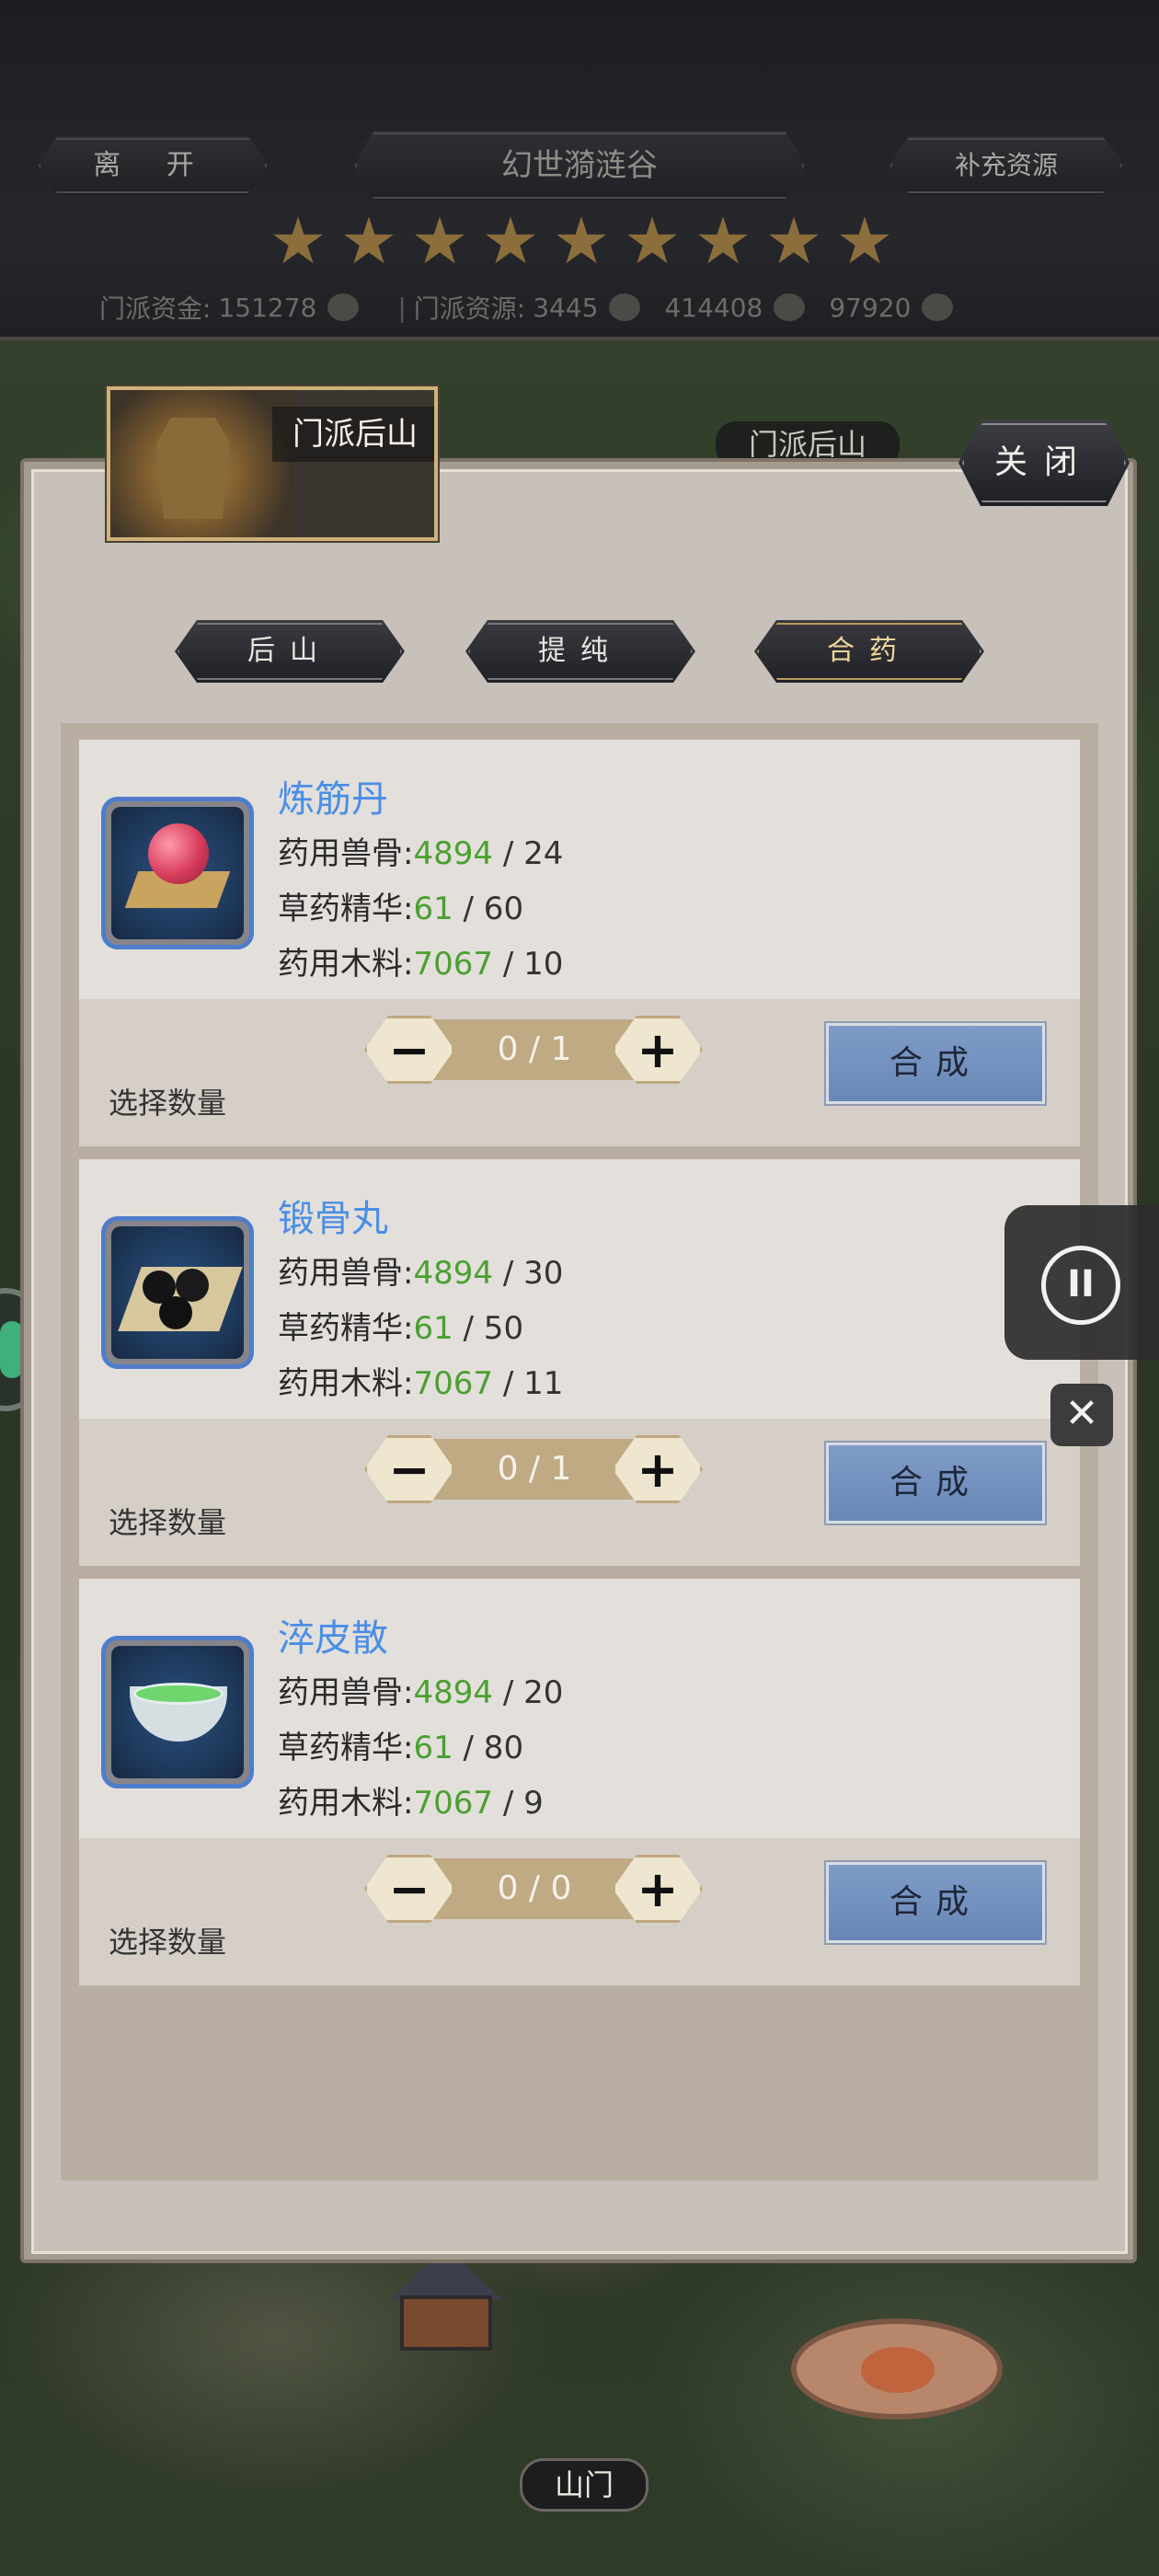  Describe the element at coordinates (579, 166) in the screenshot. I see `sect-title: 幻世漪涟谷` at that location.